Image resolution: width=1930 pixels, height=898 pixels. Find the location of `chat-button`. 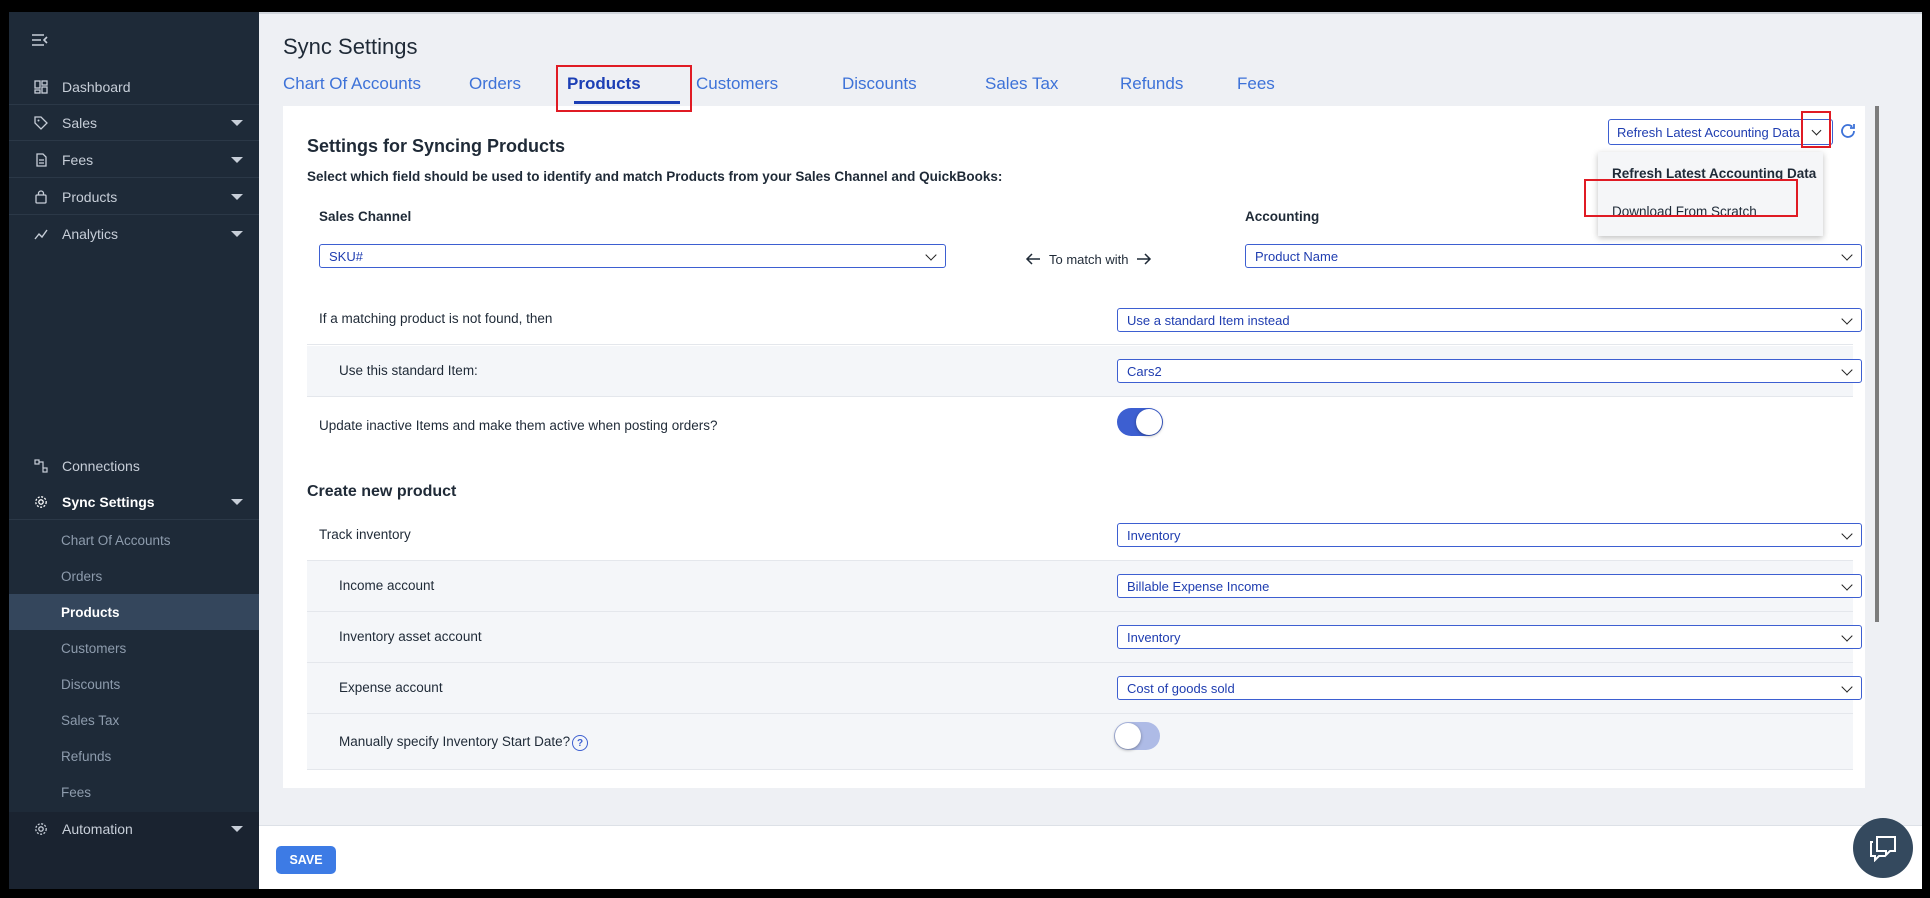

chat-button is located at coordinates (1883, 848).